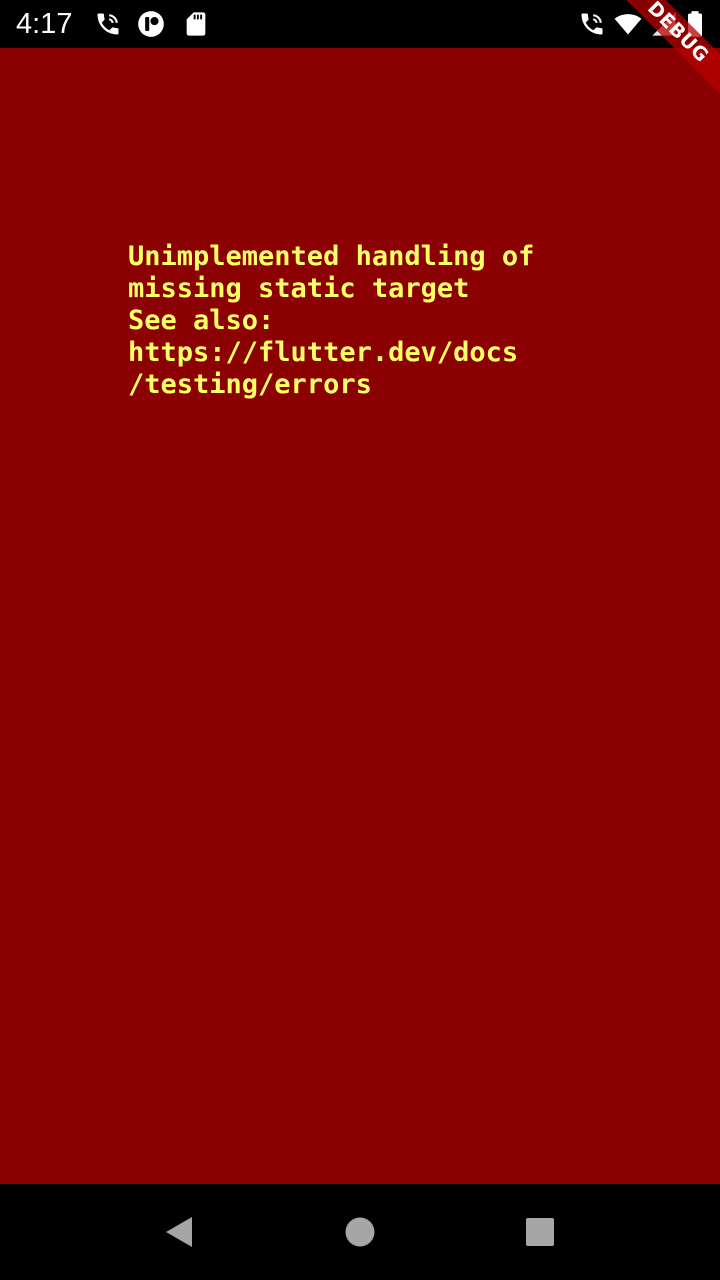 The image size is (720, 1280). Describe the element at coordinates (44, 24) in the screenshot. I see `status-time: 4:17` at that location.